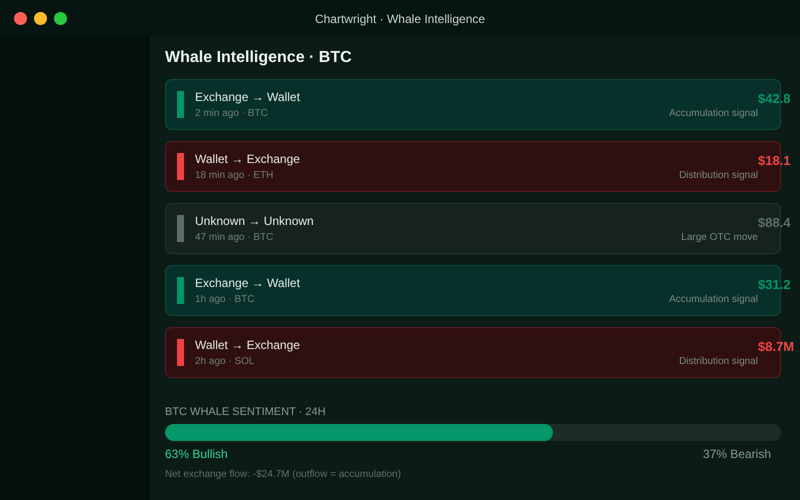 This screenshot has height=500, width=800. Describe the element at coordinates (60, 18) in the screenshot. I see `maximize-icon` at that location.